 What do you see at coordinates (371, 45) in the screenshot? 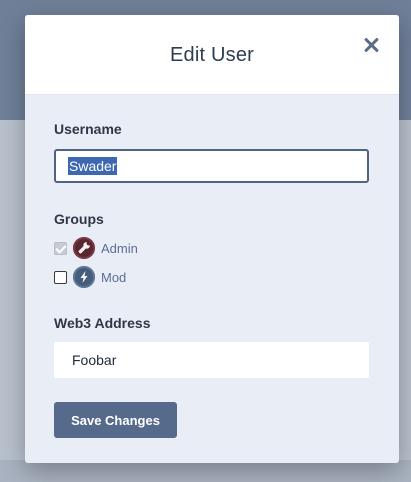
I see `close-button` at bounding box center [371, 45].